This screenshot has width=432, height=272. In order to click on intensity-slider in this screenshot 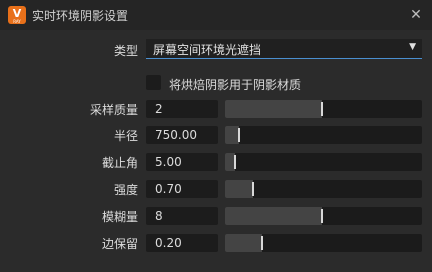, I will do `click(323, 189)`.